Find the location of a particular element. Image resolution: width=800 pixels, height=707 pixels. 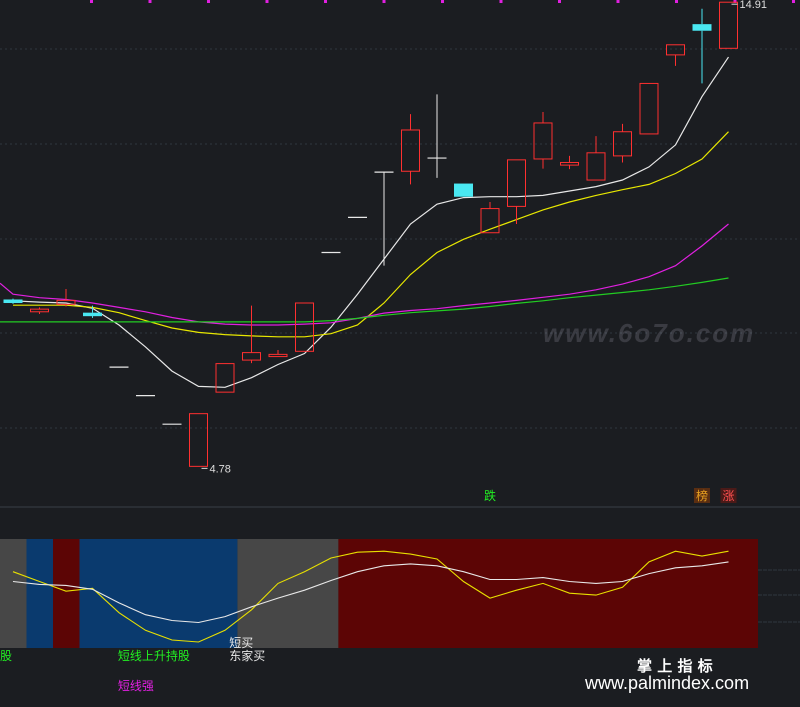

marker-label-0: 跌 is located at coordinates (490, 495).